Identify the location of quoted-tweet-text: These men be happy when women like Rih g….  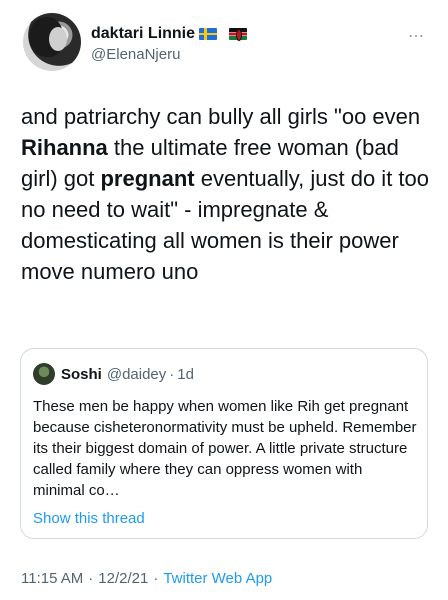
(225, 448).